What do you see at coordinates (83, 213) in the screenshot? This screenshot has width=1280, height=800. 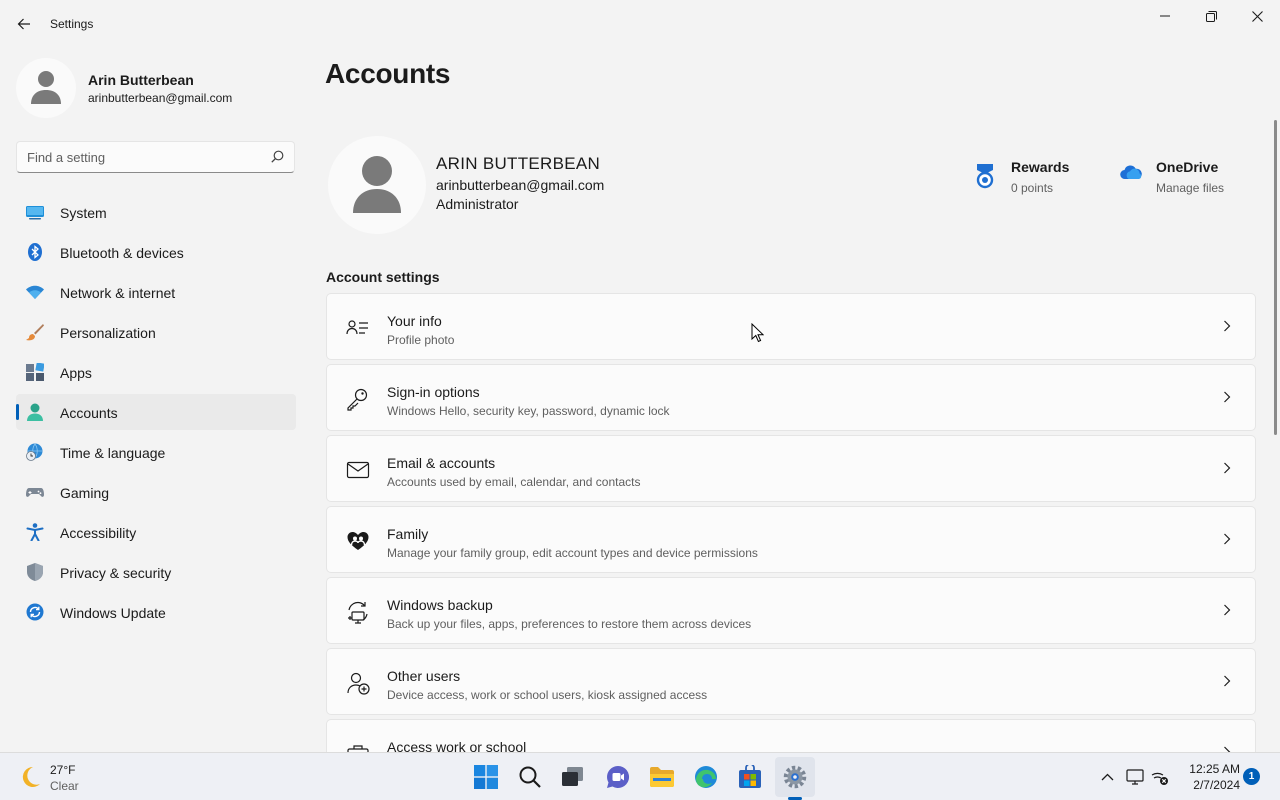 I see `sidebar-item-label: System` at bounding box center [83, 213].